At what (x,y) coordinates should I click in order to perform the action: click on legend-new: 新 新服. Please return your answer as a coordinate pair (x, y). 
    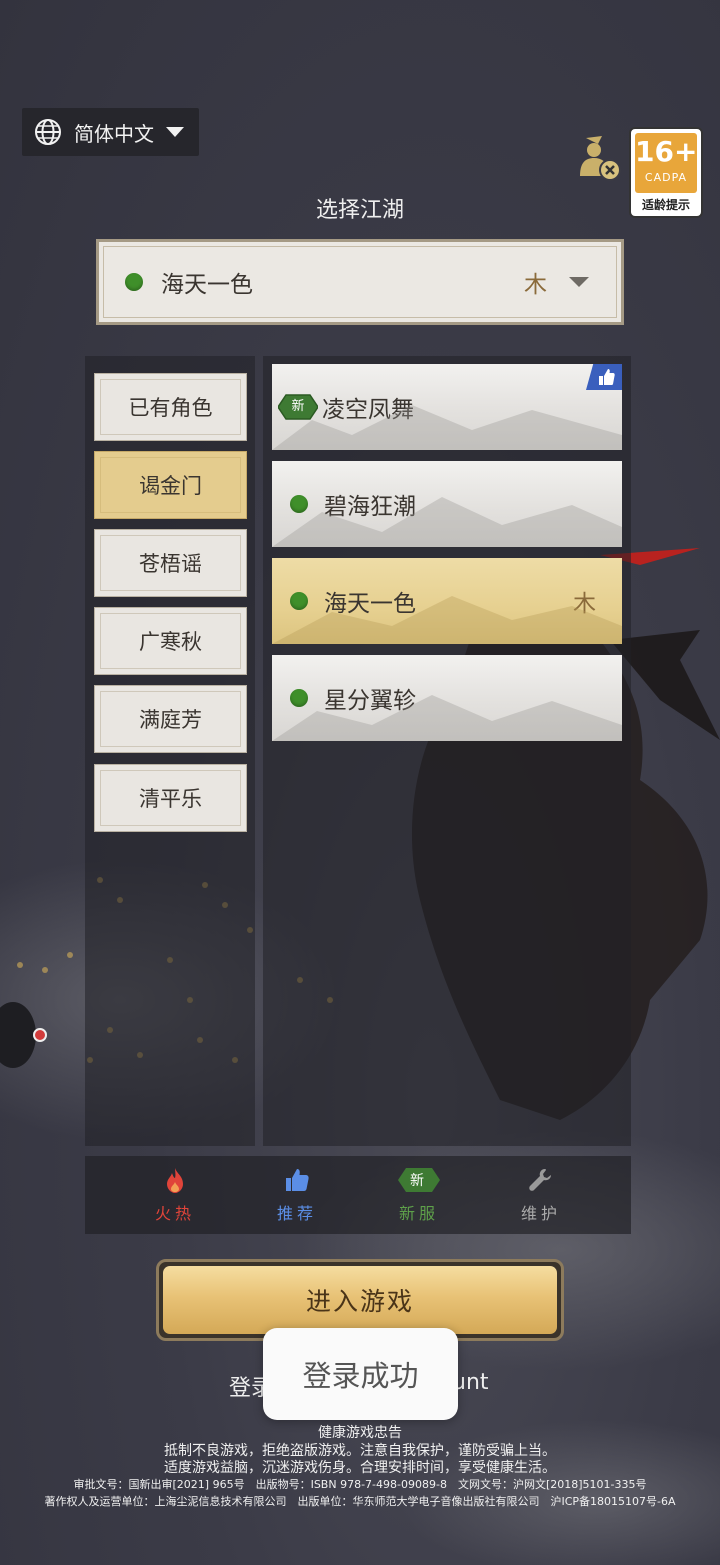
    Looking at the image, I should click on (419, 1195).